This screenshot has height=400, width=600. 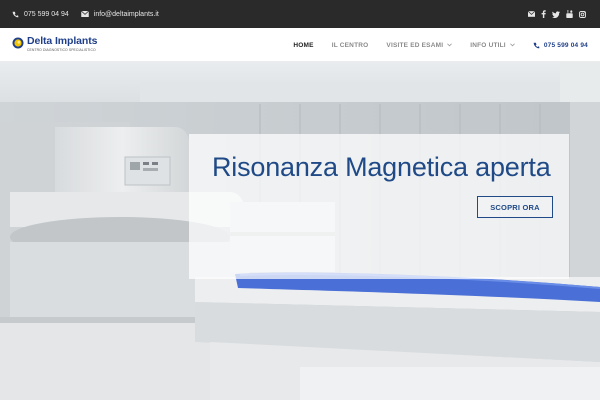 I want to click on nav-phone-number: 075 599 04 94, so click(x=565, y=45).